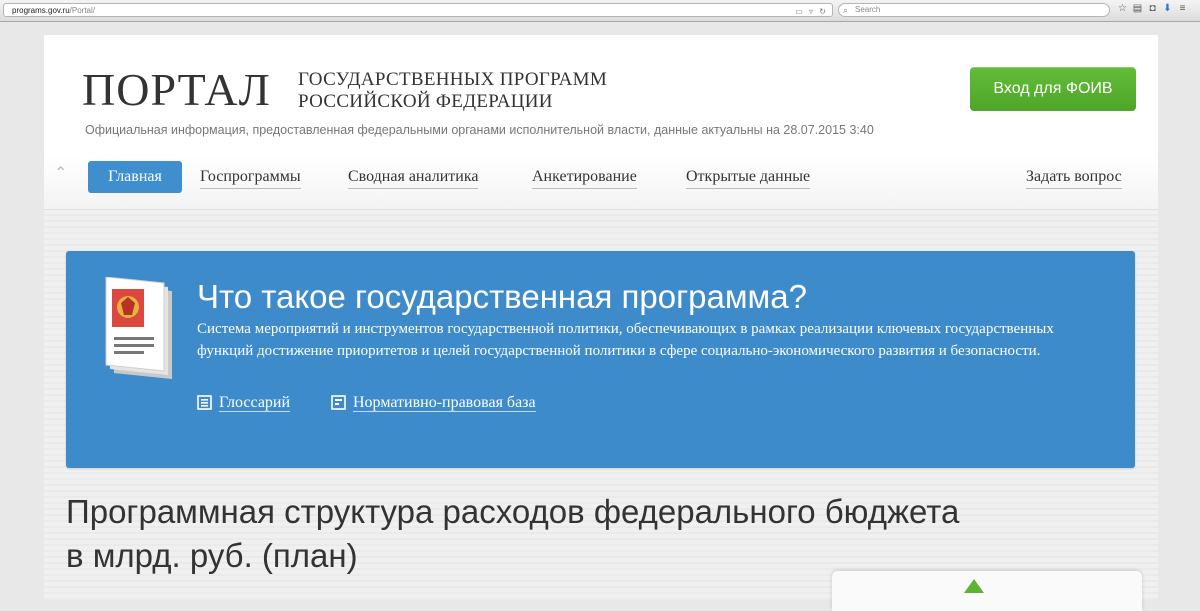 This screenshot has height=611, width=1200. What do you see at coordinates (212, 555) in the screenshot?
I see `section-title-line2: в млрд. руб. (план)` at bounding box center [212, 555].